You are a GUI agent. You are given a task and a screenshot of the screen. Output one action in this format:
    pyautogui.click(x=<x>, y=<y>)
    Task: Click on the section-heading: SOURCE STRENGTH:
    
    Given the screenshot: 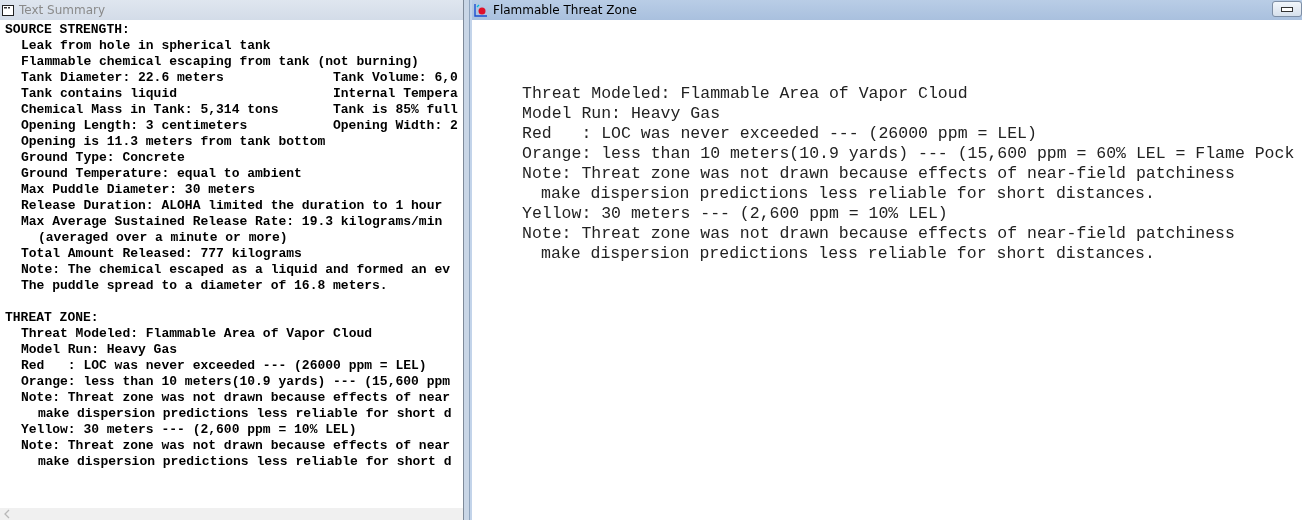 What is the action you would take?
    pyautogui.click(x=68, y=30)
    